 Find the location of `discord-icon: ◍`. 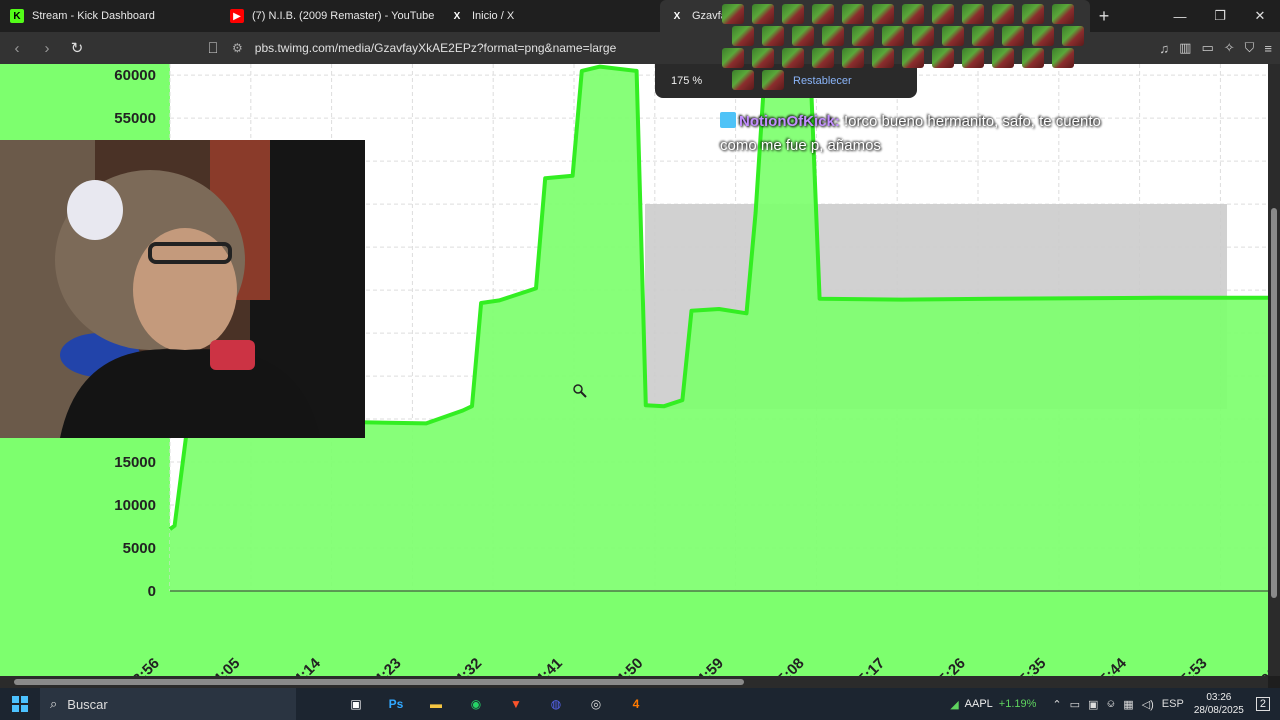

discord-icon: ◍ is located at coordinates (556, 704).